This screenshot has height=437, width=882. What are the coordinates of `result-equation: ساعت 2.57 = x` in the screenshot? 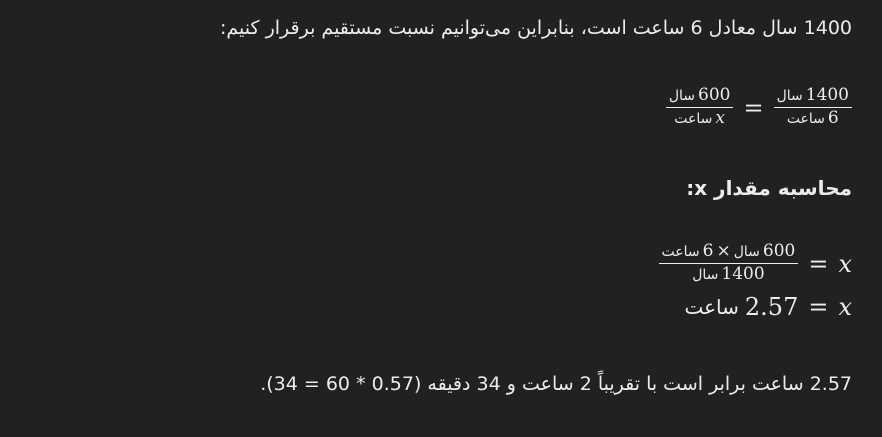 It's located at (768, 307).